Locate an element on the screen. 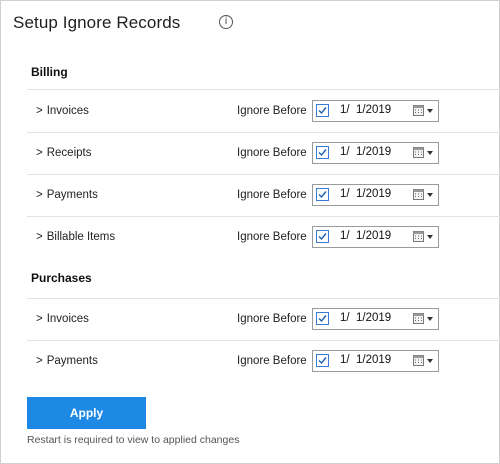  header: Setup Ignore Records is located at coordinates (96, 23).